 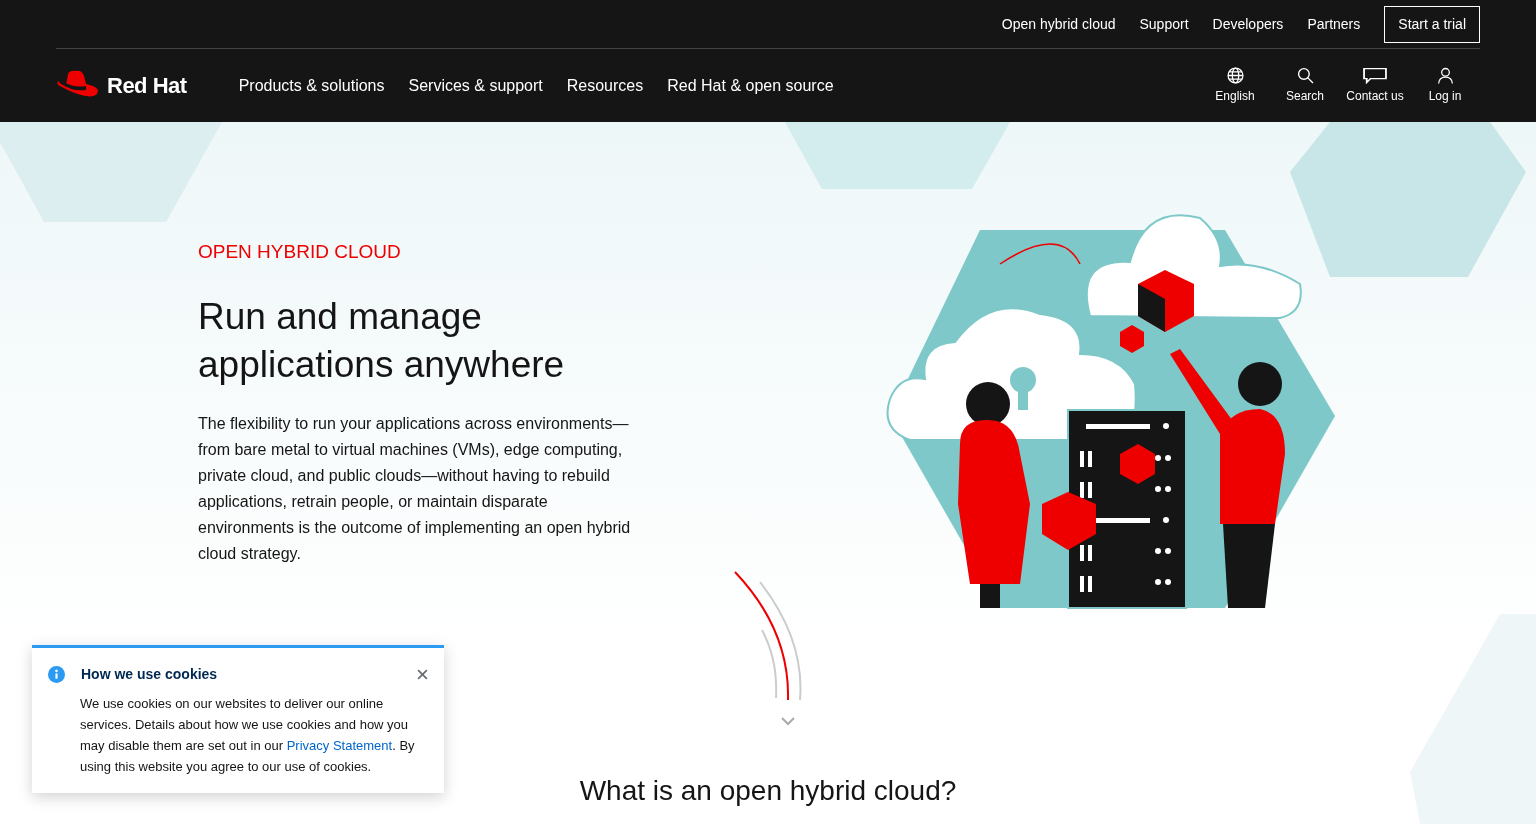 I want to click on main-nav-link: Resources, so click(x=605, y=85).